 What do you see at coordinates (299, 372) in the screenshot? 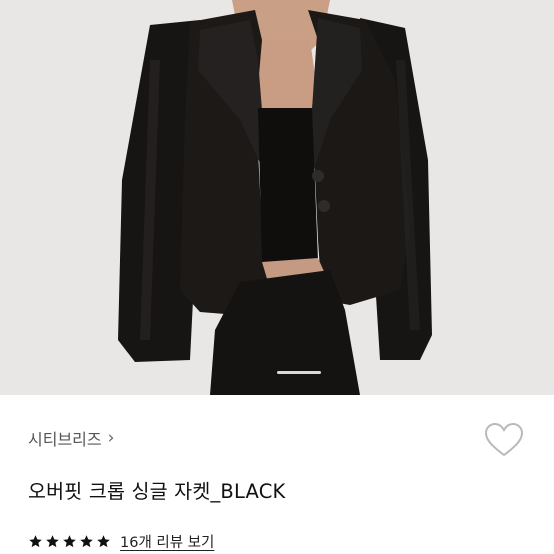
I see `pager-thumb` at bounding box center [299, 372].